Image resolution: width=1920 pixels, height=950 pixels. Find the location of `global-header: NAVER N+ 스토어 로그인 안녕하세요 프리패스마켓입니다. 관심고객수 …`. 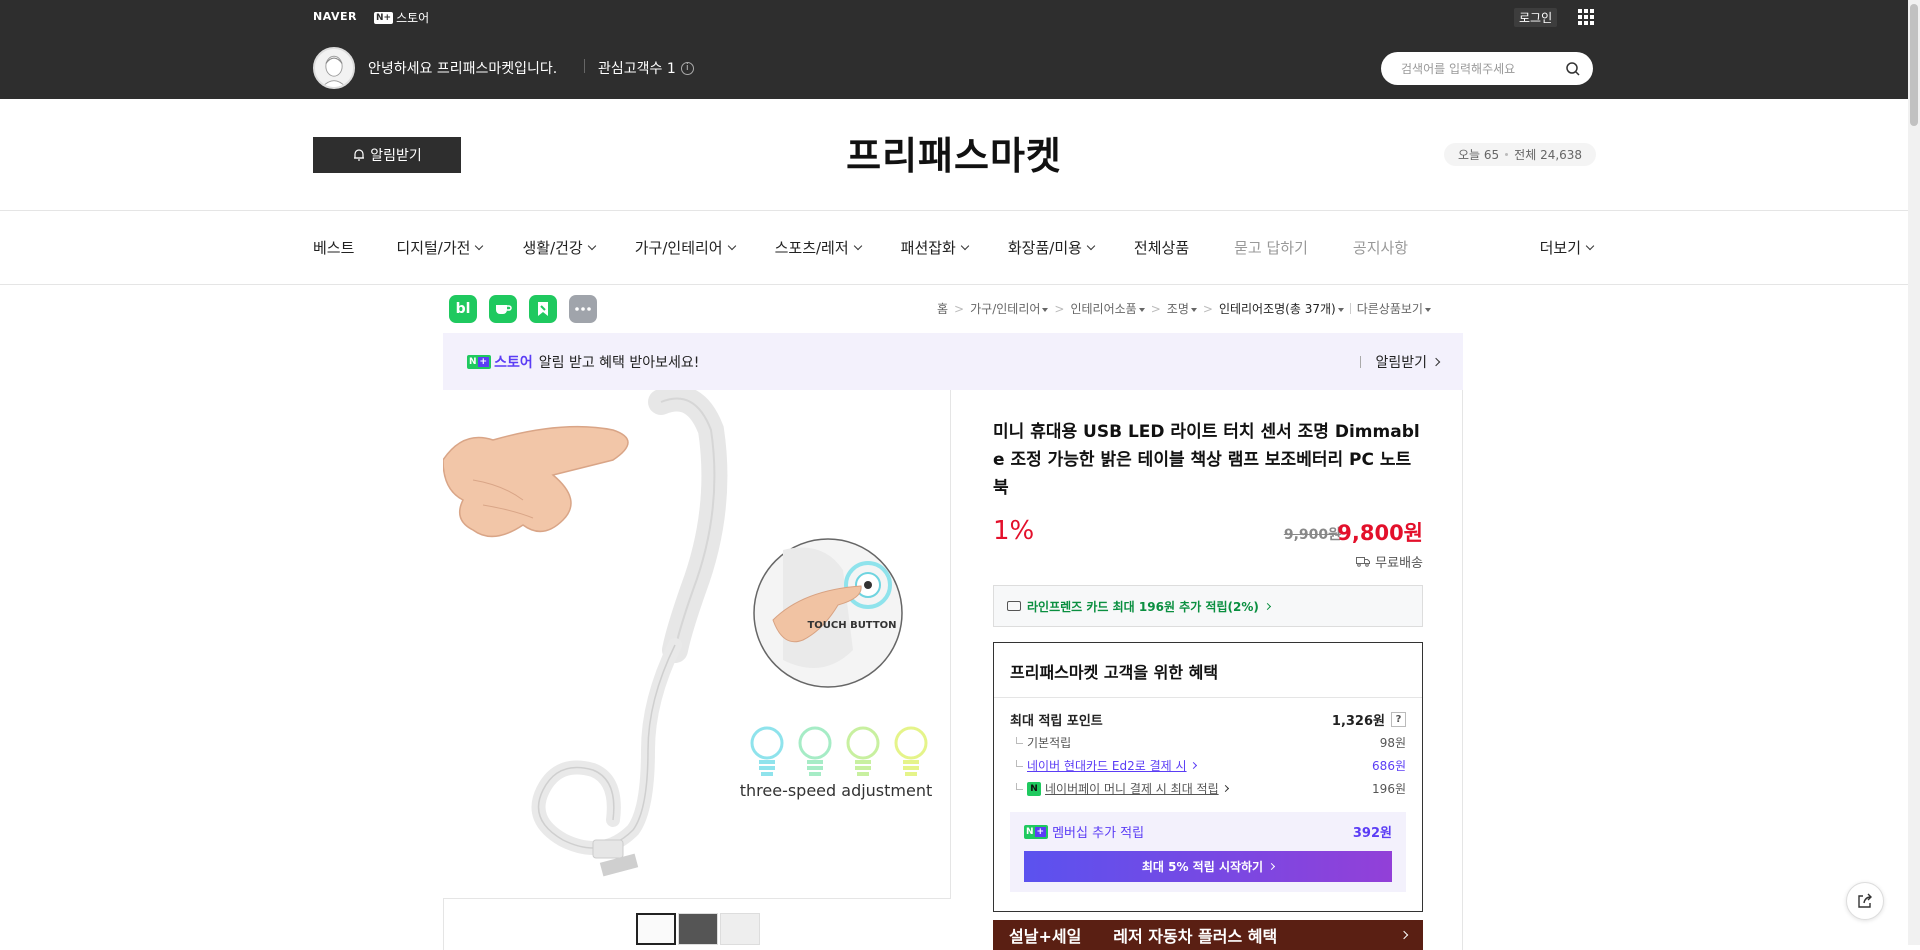

global-header: NAVER N+ 스토어 로그인 안녕하세요 프리패스마켓입니다. 관심고객수 … is located at coordinates (954, 49).